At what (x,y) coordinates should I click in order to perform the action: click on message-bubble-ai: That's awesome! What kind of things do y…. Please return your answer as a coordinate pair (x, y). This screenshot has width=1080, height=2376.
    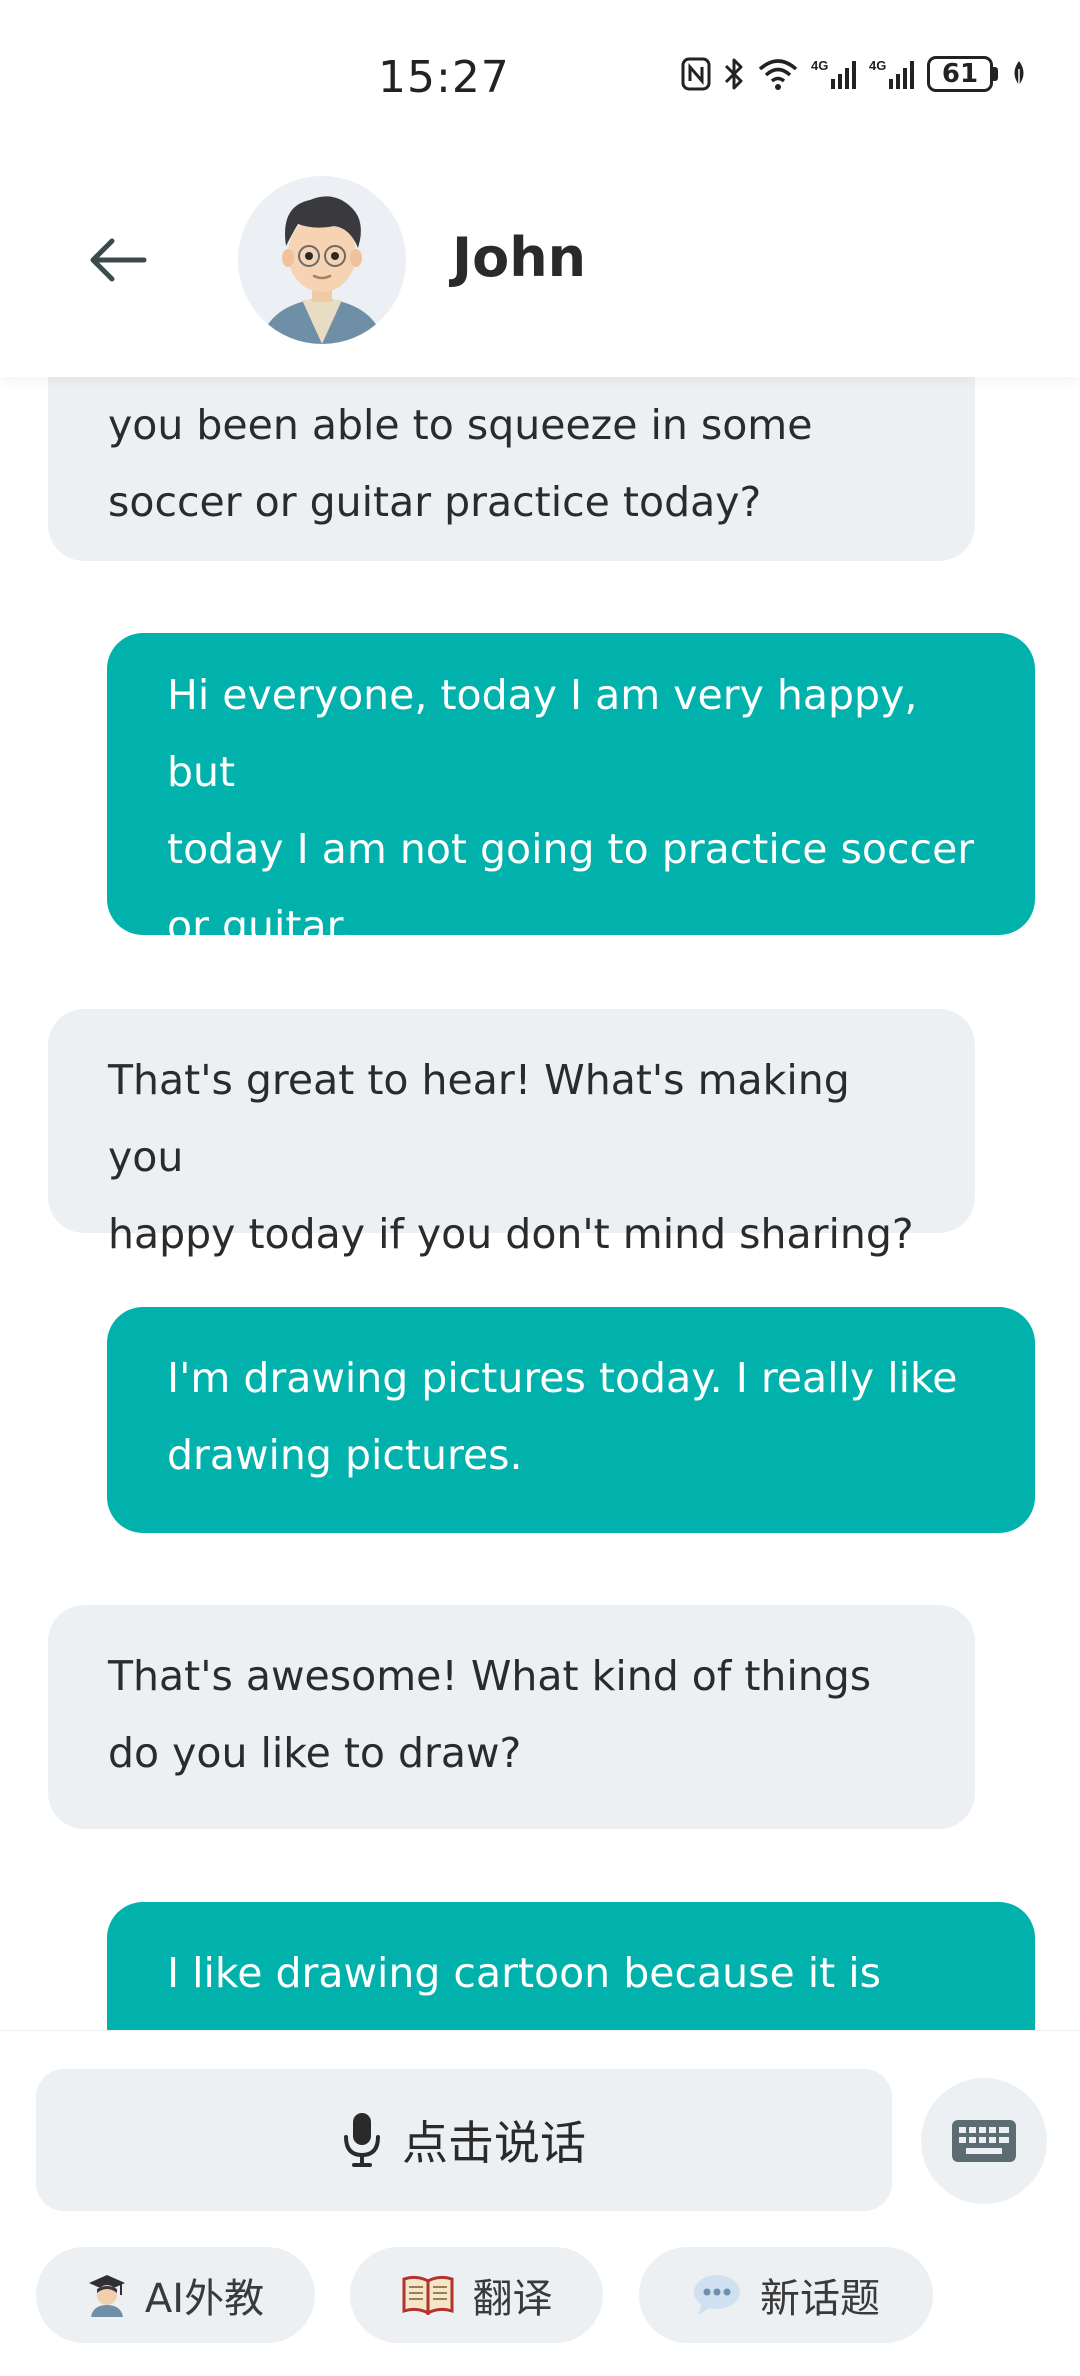
    Looking at the image, I should click on (511, 1717).